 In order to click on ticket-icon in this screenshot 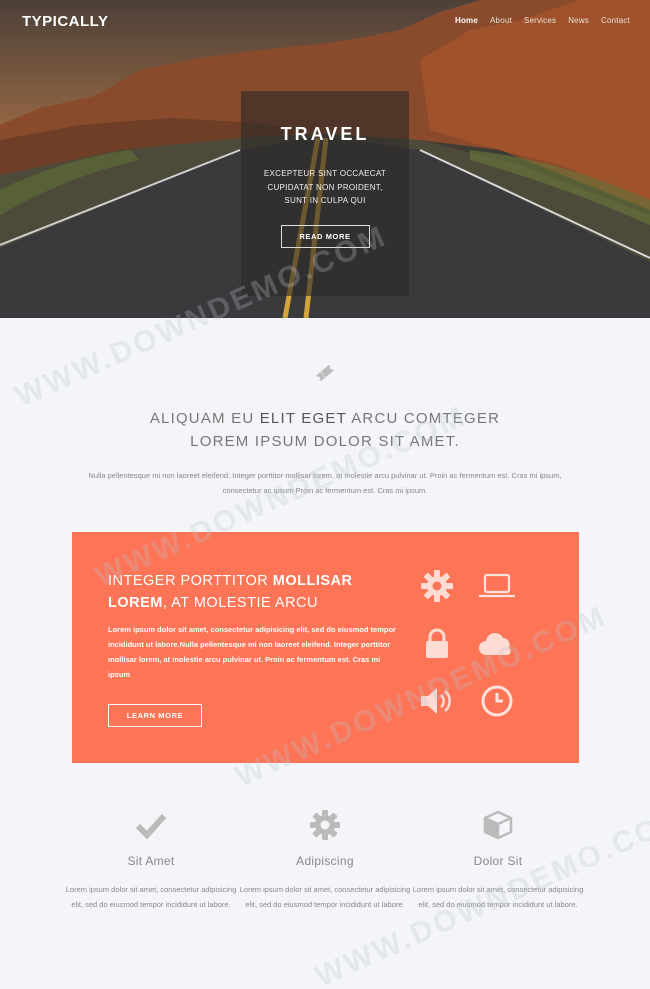, I will do `click(325, 373)`.